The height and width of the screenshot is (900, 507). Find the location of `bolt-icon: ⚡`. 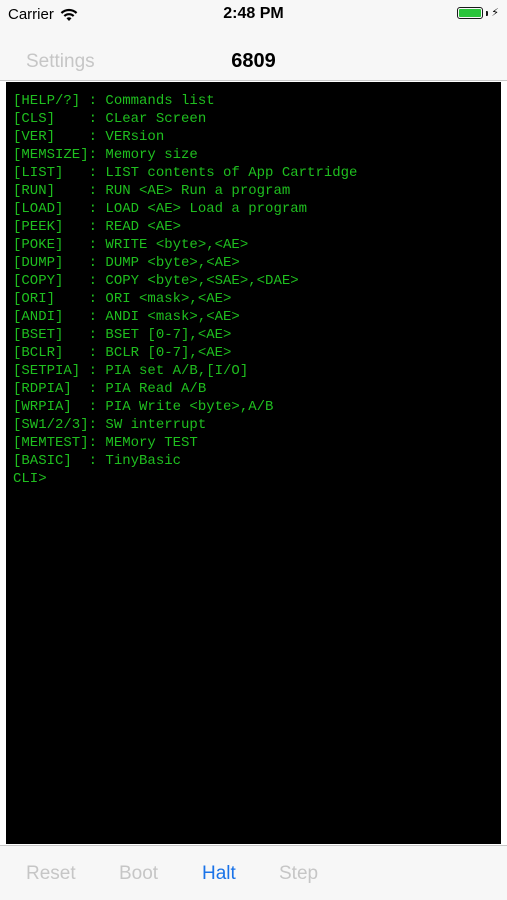

bolt-icon: ⚡ is located at coordinates (495, 13).